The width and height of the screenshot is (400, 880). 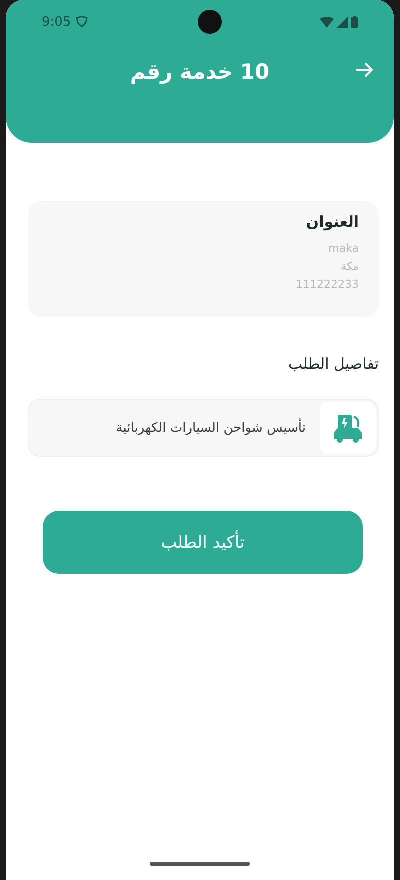 I want to click on section-title: تفاصيل الطلب, so click(x=333, y=364).